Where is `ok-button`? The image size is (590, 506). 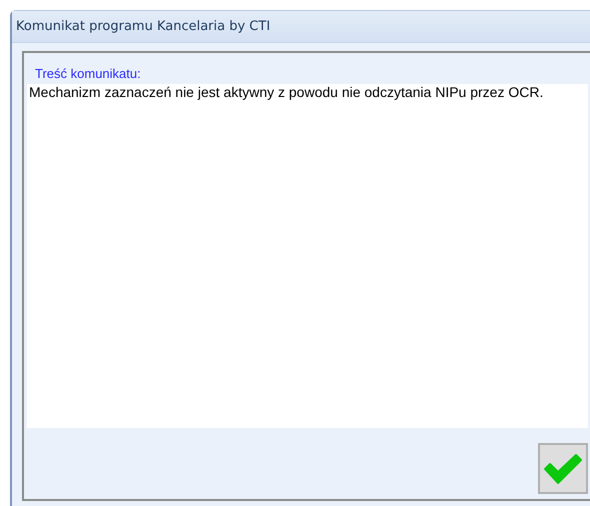
ok-button is located at coordinates (563, 468).